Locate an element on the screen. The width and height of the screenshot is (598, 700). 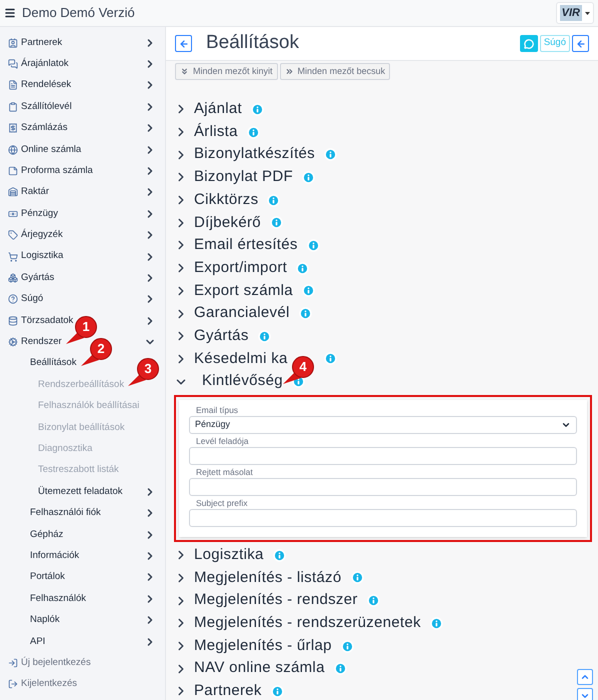
sidebar-item: Felhasználói fiók is located at coordinates (65, 513).